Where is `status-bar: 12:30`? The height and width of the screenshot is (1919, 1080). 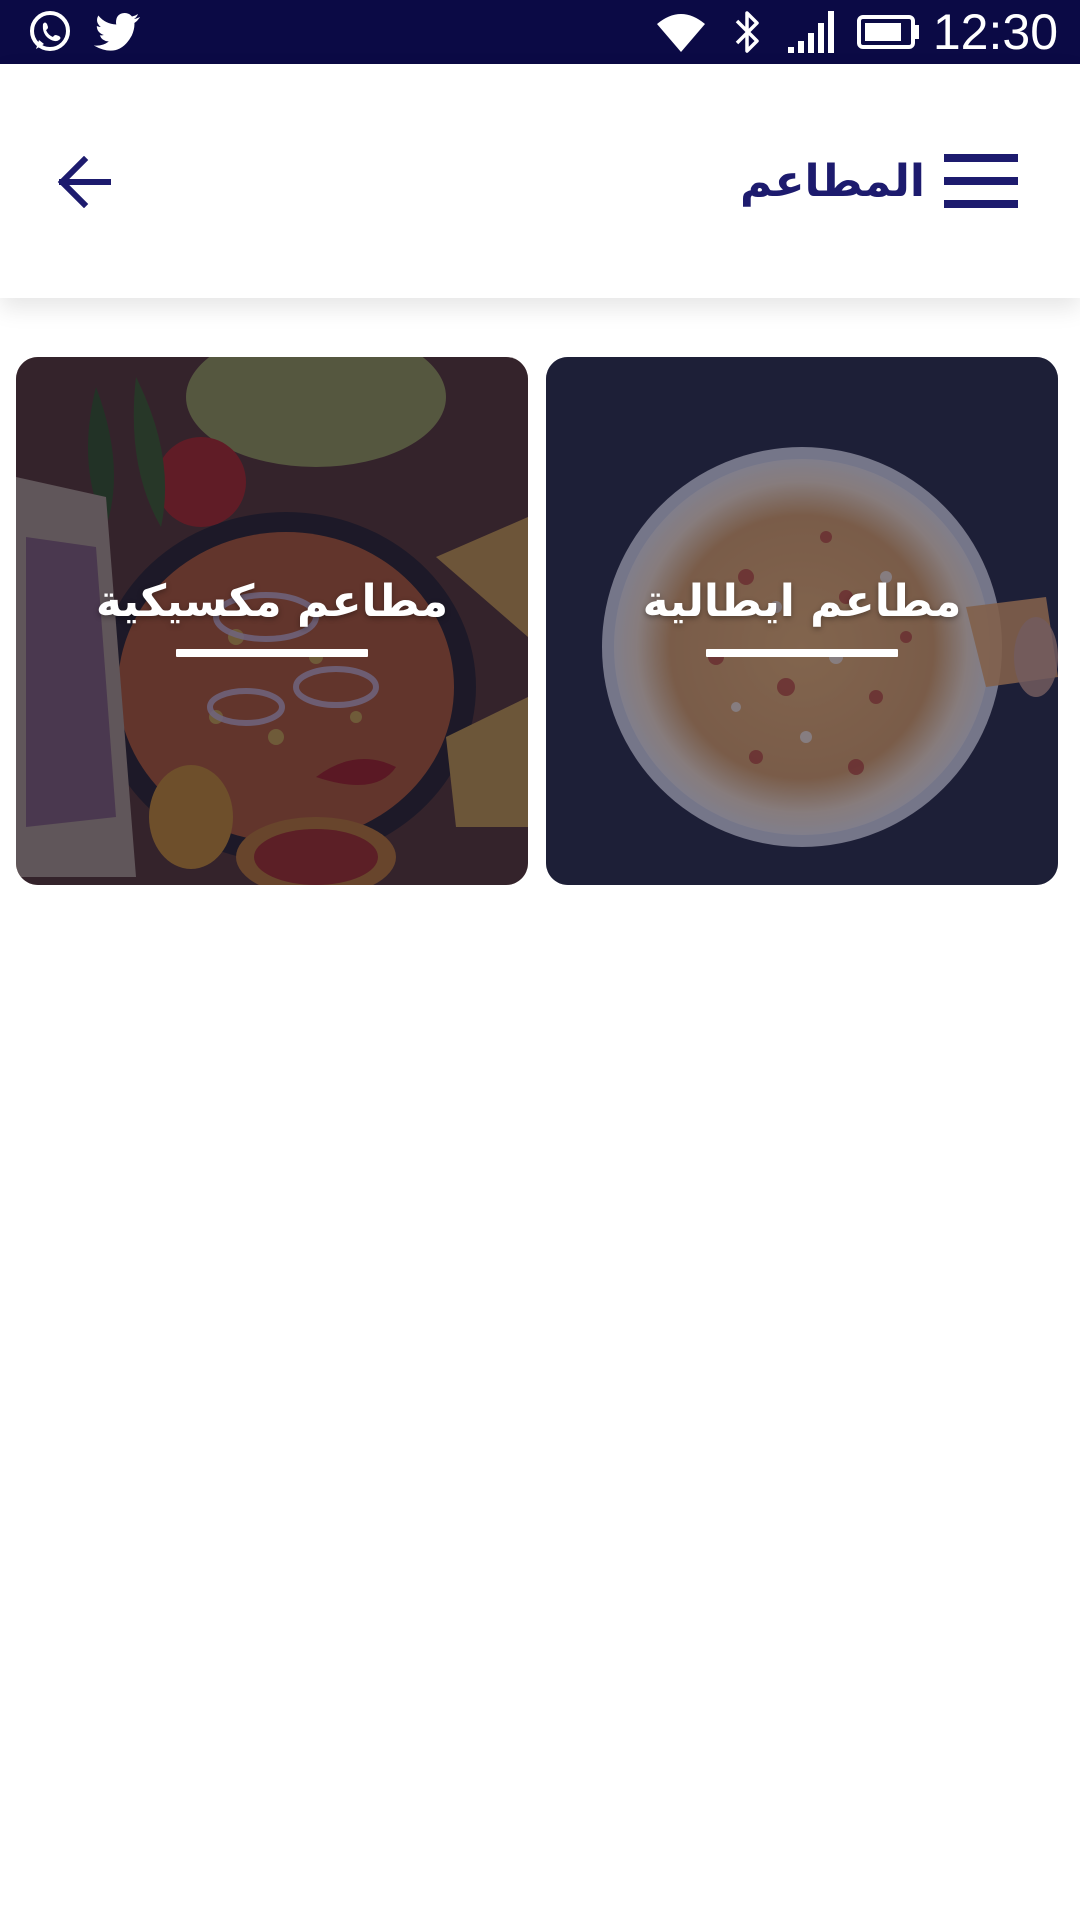
status-bar: 12:30 is located at coordinates (540, 32).